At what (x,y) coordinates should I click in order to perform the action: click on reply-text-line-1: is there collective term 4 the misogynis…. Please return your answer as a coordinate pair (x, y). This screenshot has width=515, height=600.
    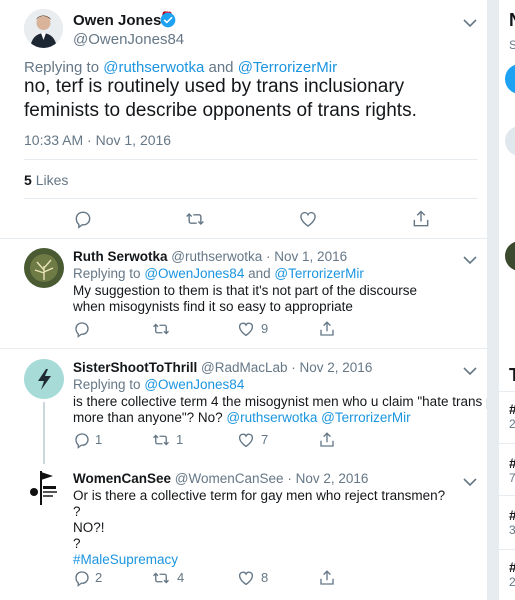
    Looking at the image, I should click on (288, 401).